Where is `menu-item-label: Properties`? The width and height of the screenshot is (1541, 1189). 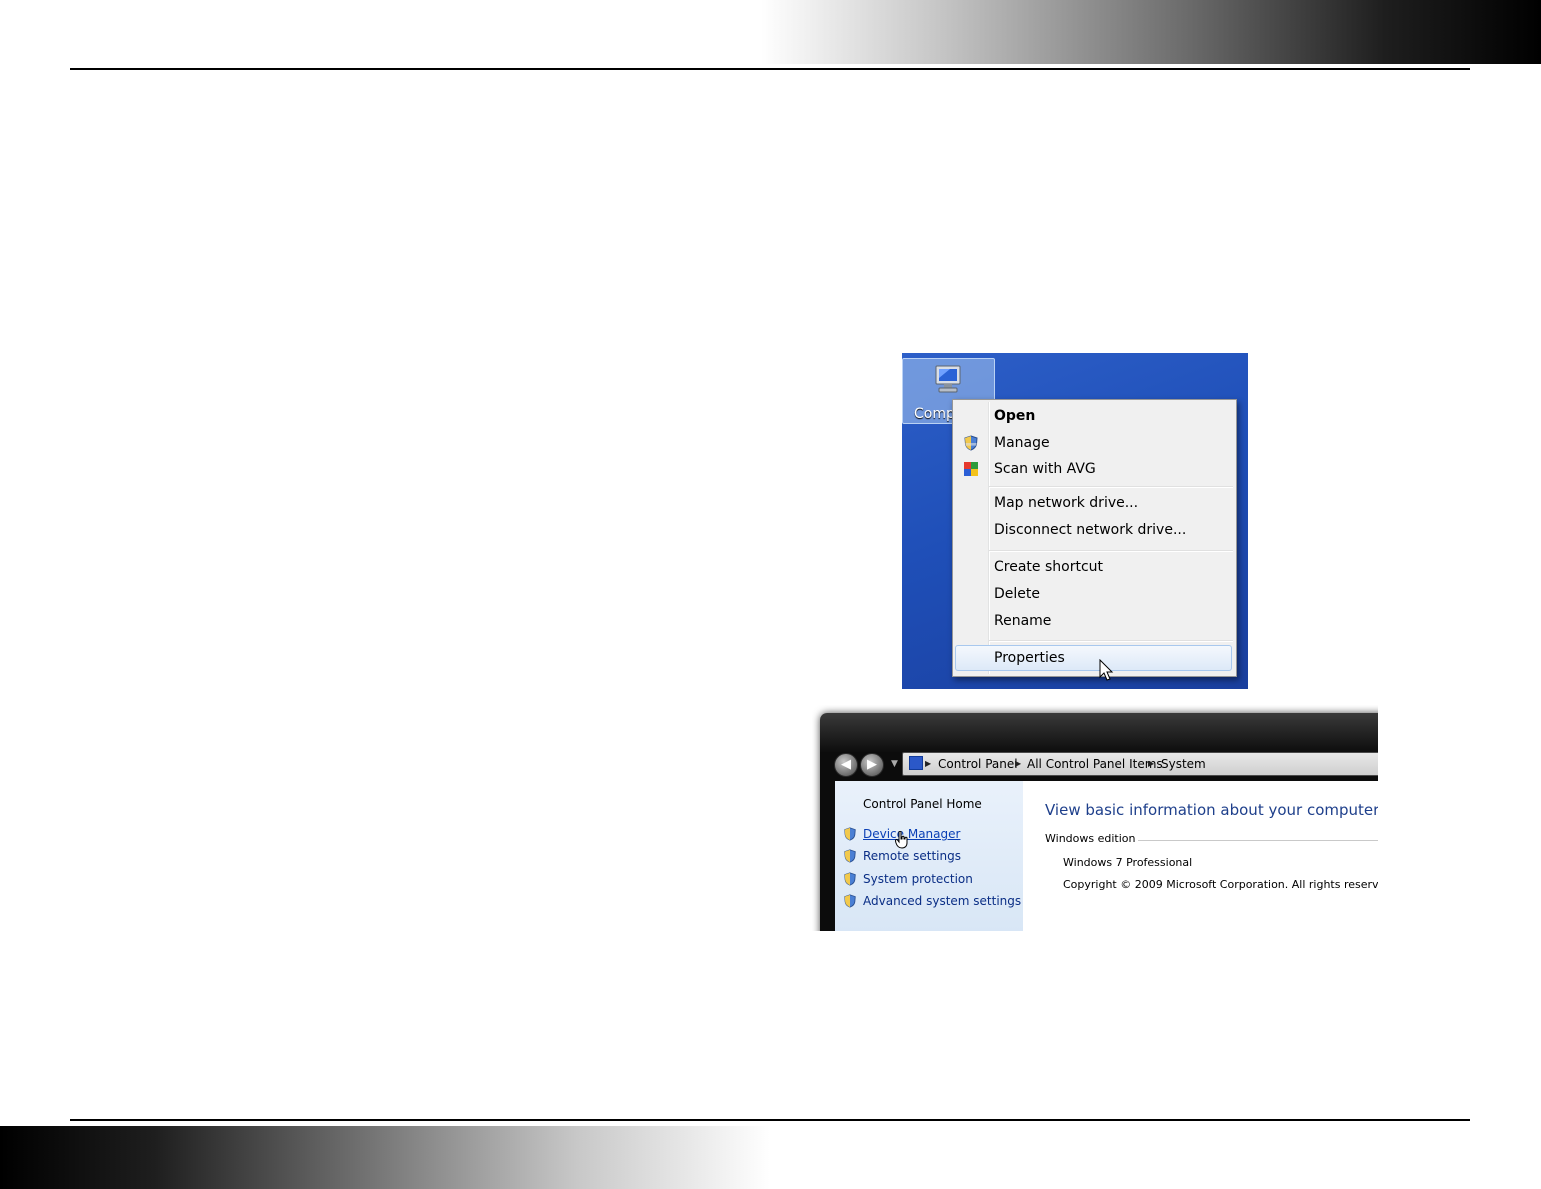
menu-item-label: Properties is located at coordinates (1029, 658).